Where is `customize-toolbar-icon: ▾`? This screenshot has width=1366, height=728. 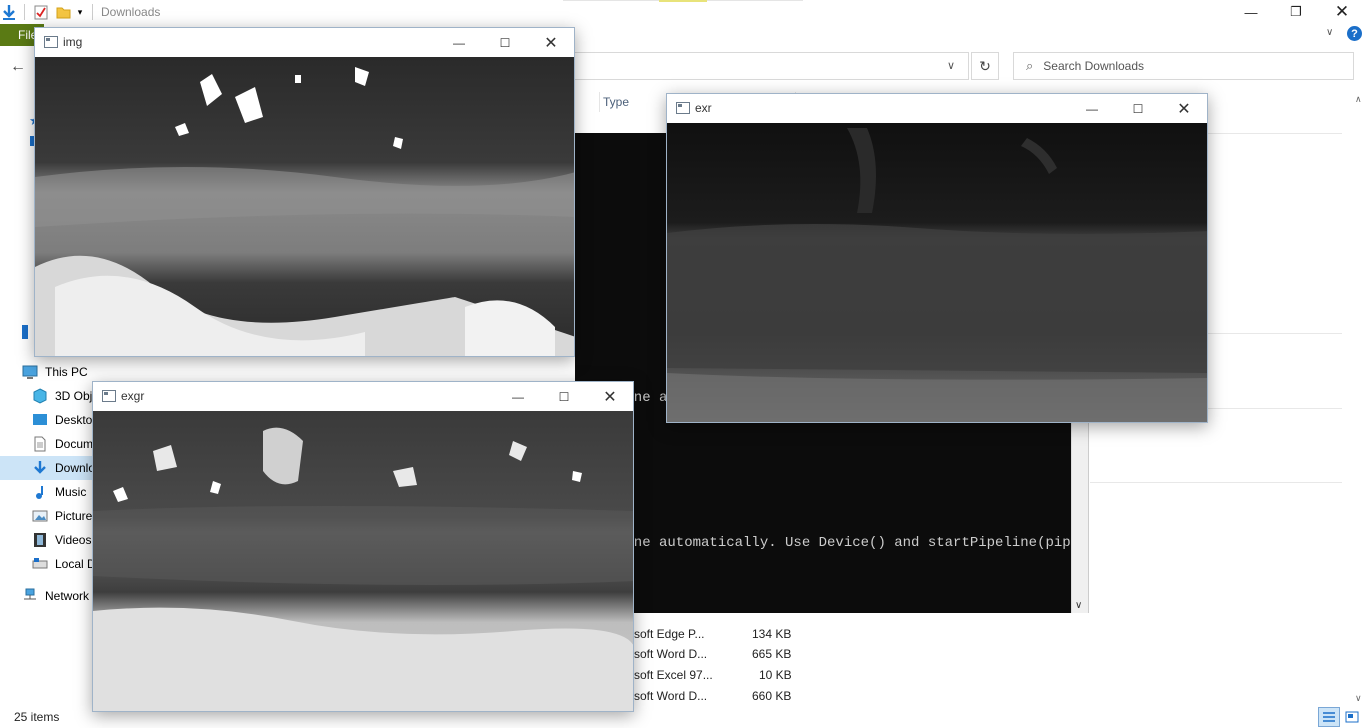 customize-toolbar-icon: ▾ is located at coordinates (80, 12).